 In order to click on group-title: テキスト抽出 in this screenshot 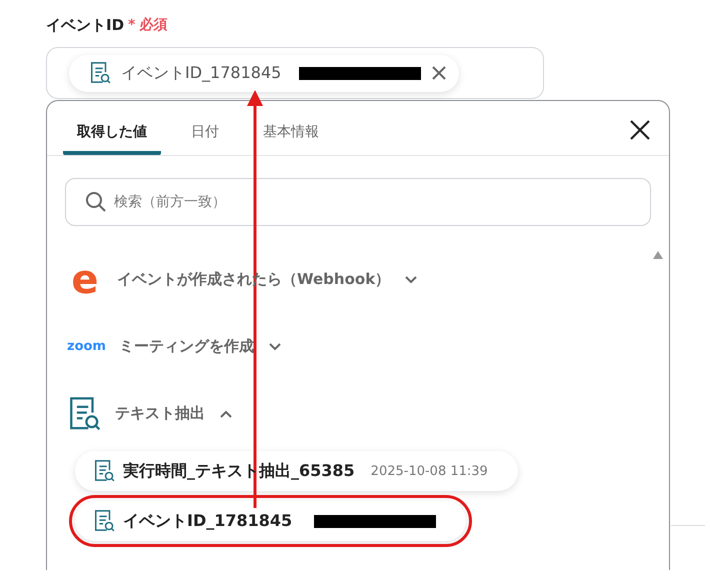, I will do `click(160, 413)`.